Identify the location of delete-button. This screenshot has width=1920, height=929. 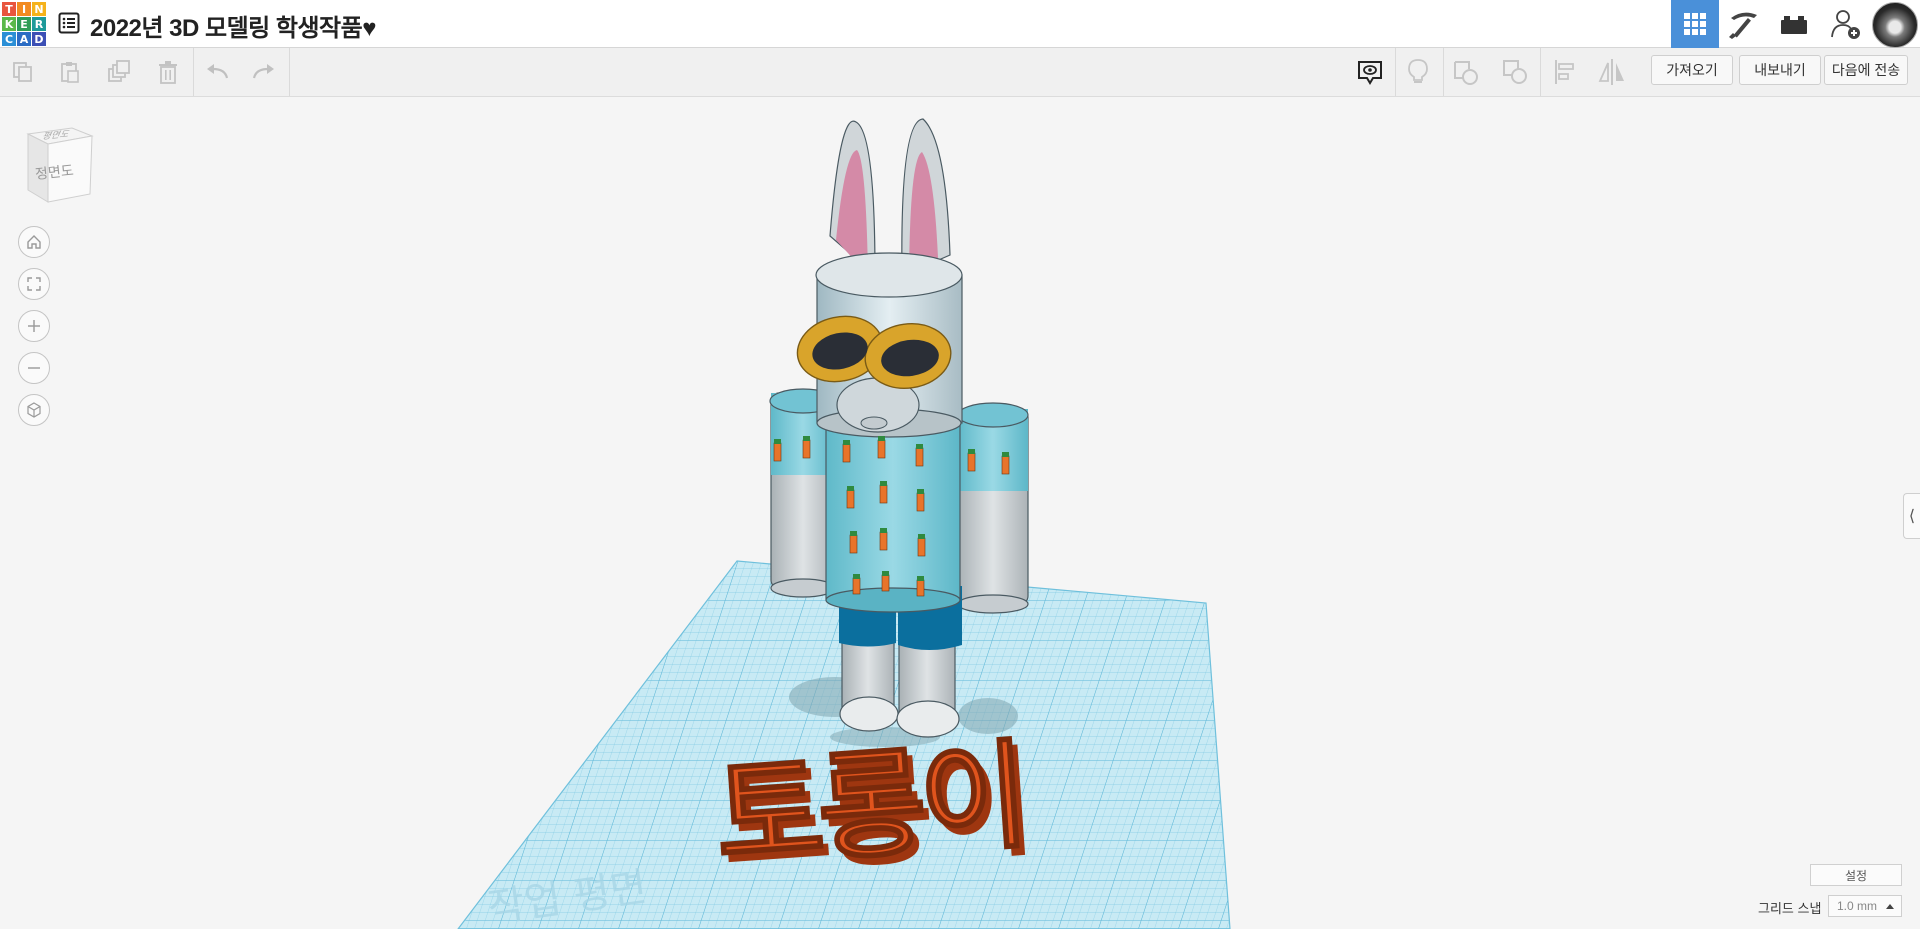
(168, 72).